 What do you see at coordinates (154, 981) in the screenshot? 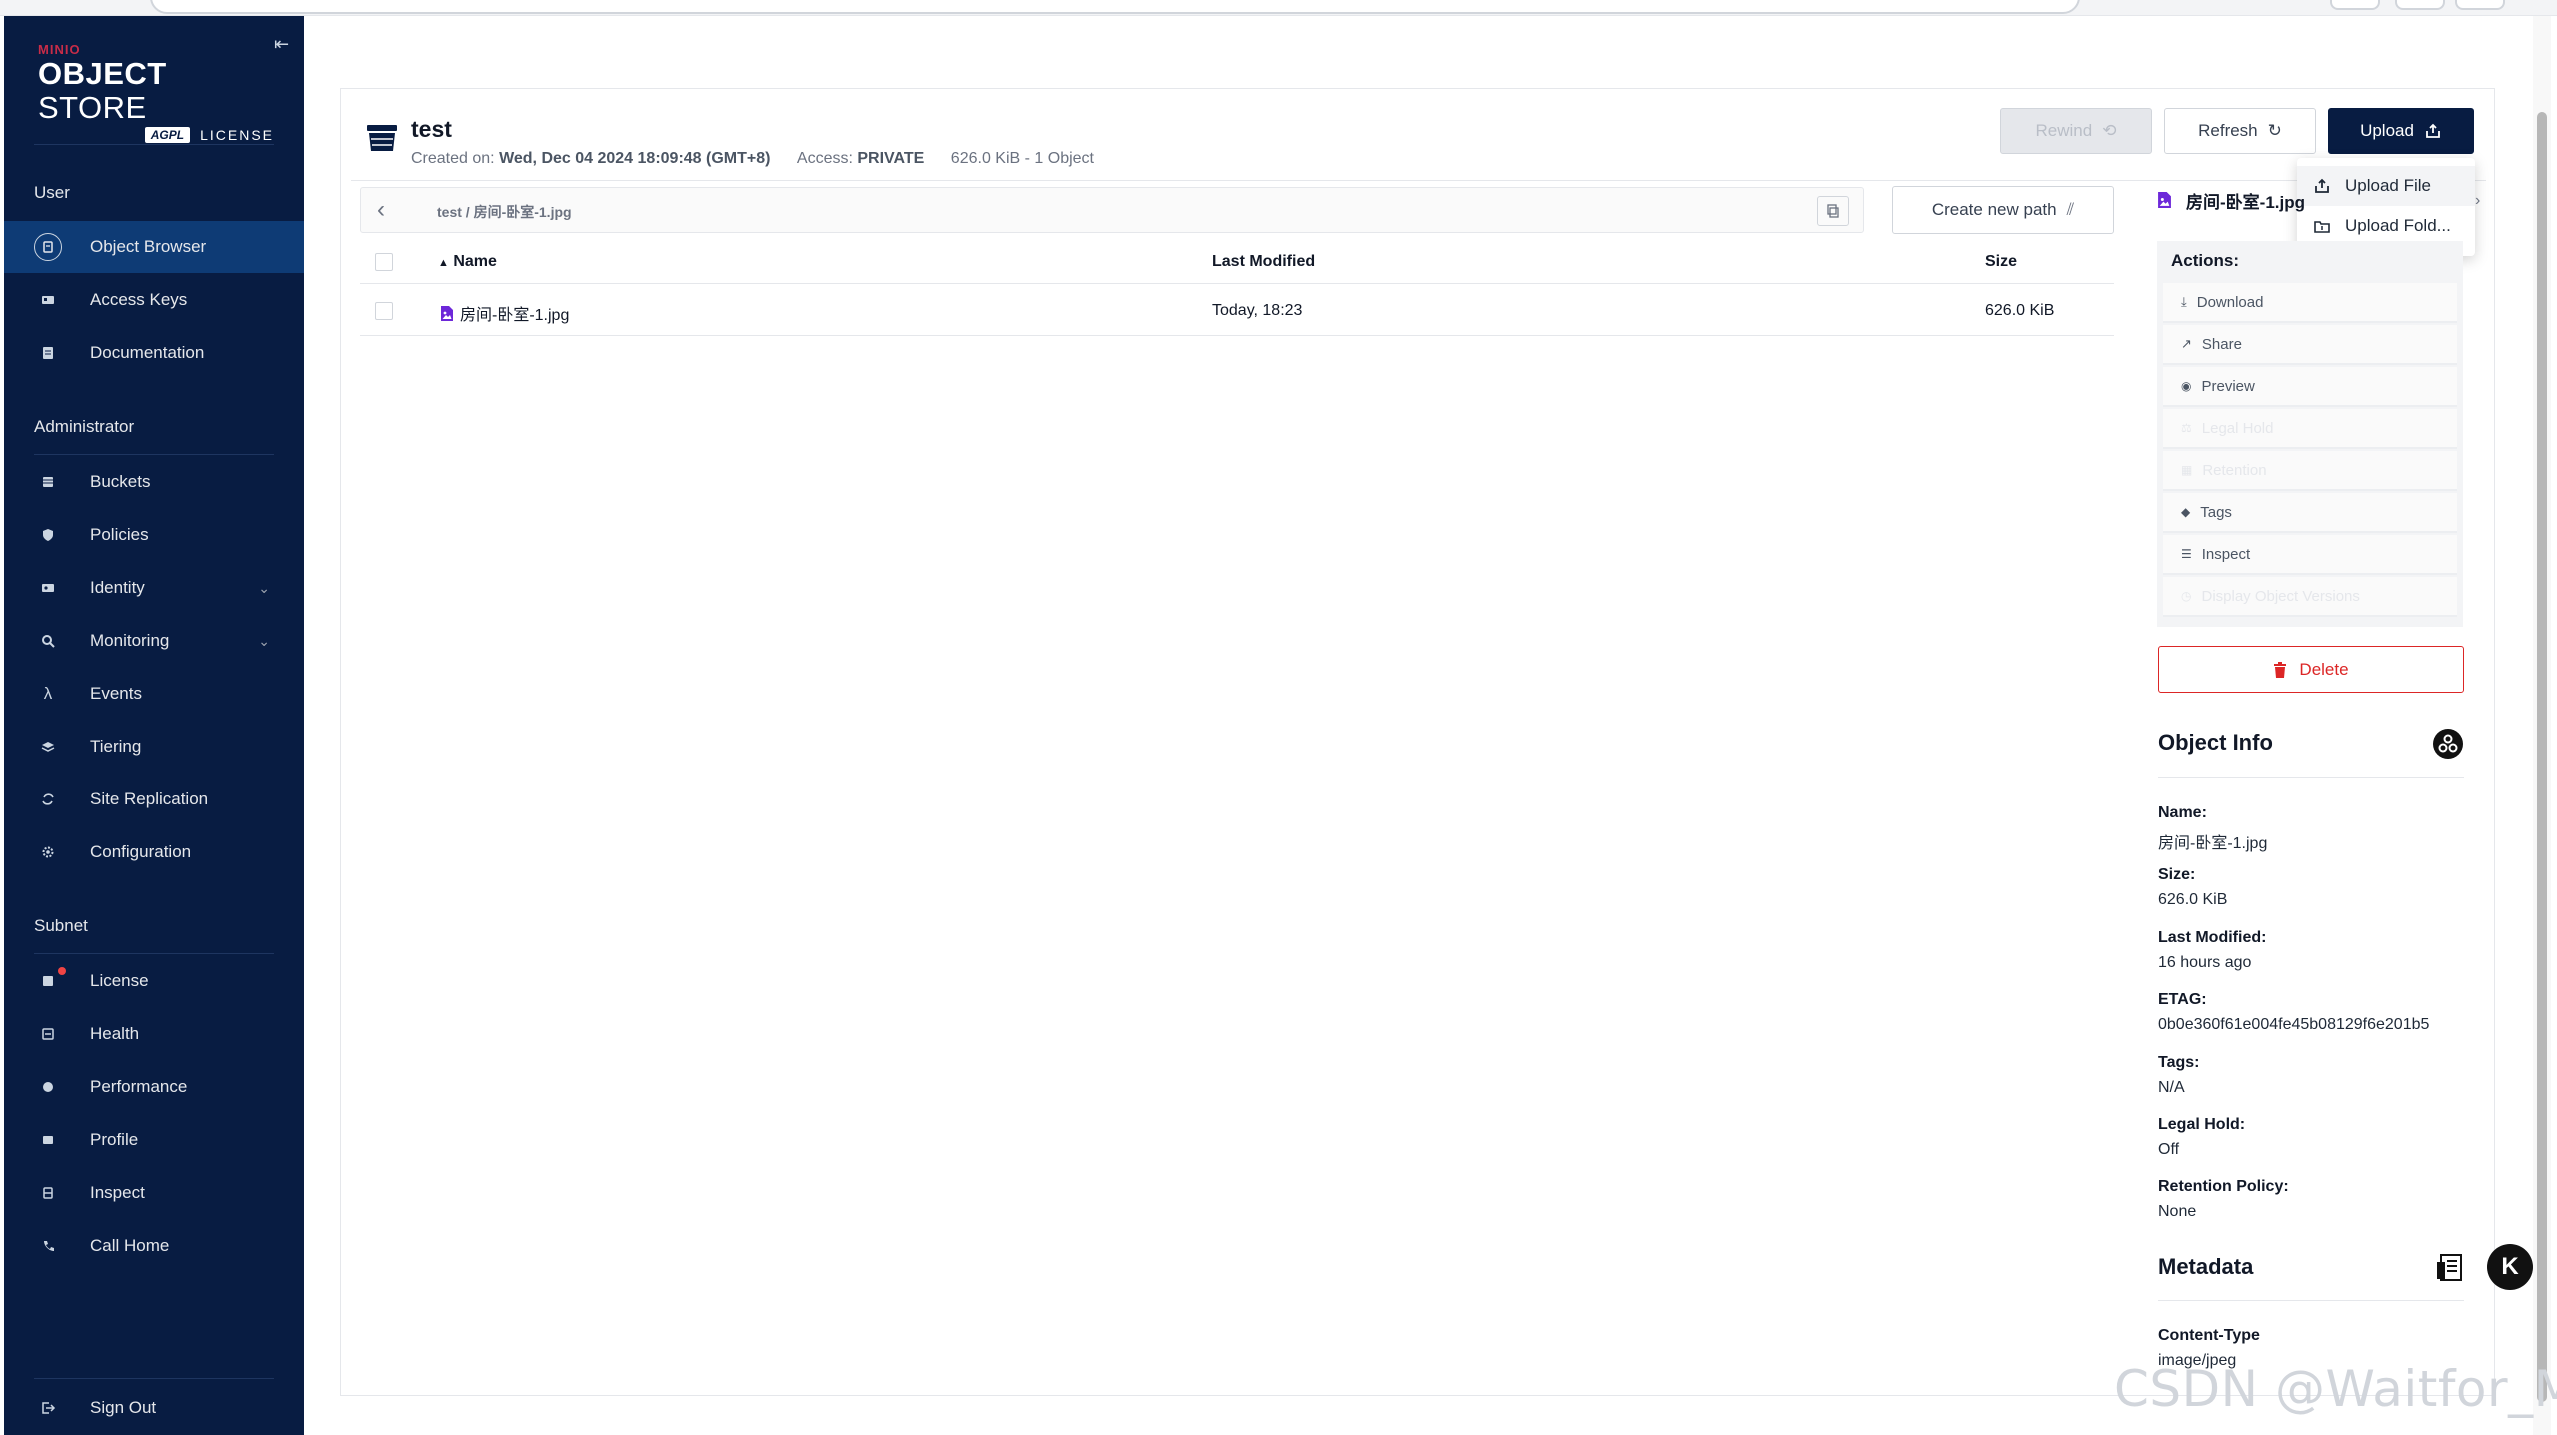
I see `sidebar-item-license: License` at bounding box center [154, 981].